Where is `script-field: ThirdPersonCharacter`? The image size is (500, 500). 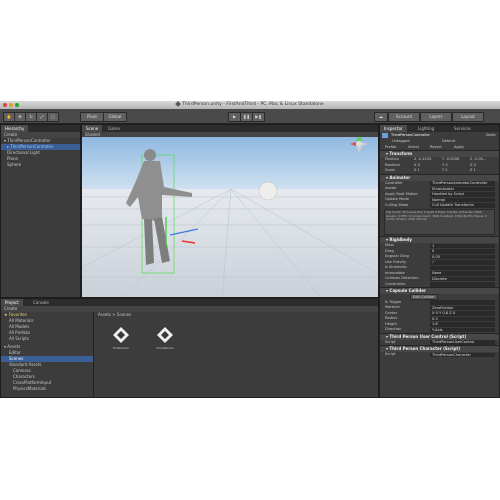
script-field: ThirdPersonCharacter is located at coordinates (462, 354).